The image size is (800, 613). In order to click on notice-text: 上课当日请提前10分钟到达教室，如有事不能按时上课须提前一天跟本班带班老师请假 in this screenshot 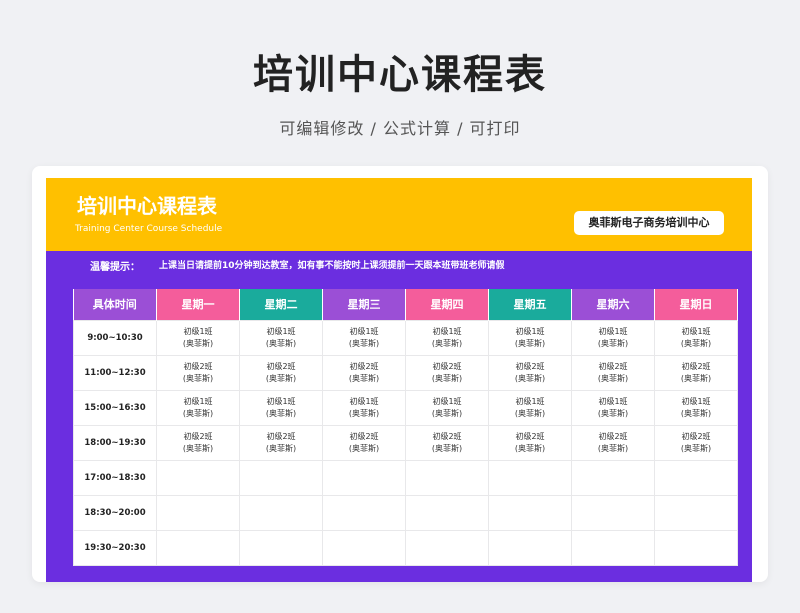, I will do `click(332, 266)`.